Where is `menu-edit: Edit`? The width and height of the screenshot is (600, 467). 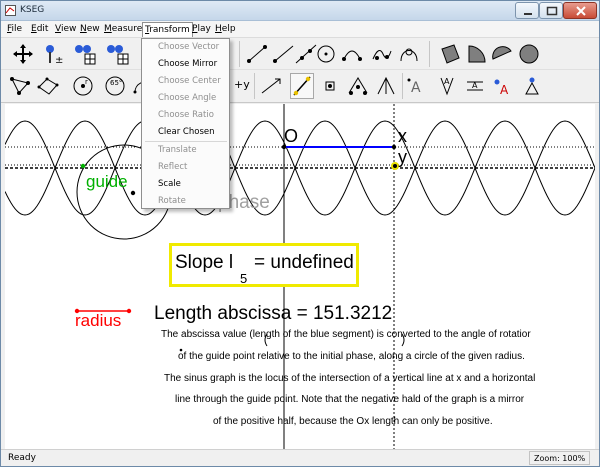
menu-edit: Edit is located at coordinates (39, 29).